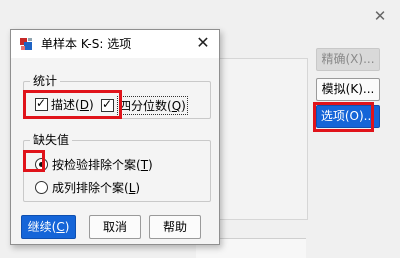 This screenshot has width=400, height=258. I want to click on exclude-test-by-test-radio-circle, so click(41, 164).